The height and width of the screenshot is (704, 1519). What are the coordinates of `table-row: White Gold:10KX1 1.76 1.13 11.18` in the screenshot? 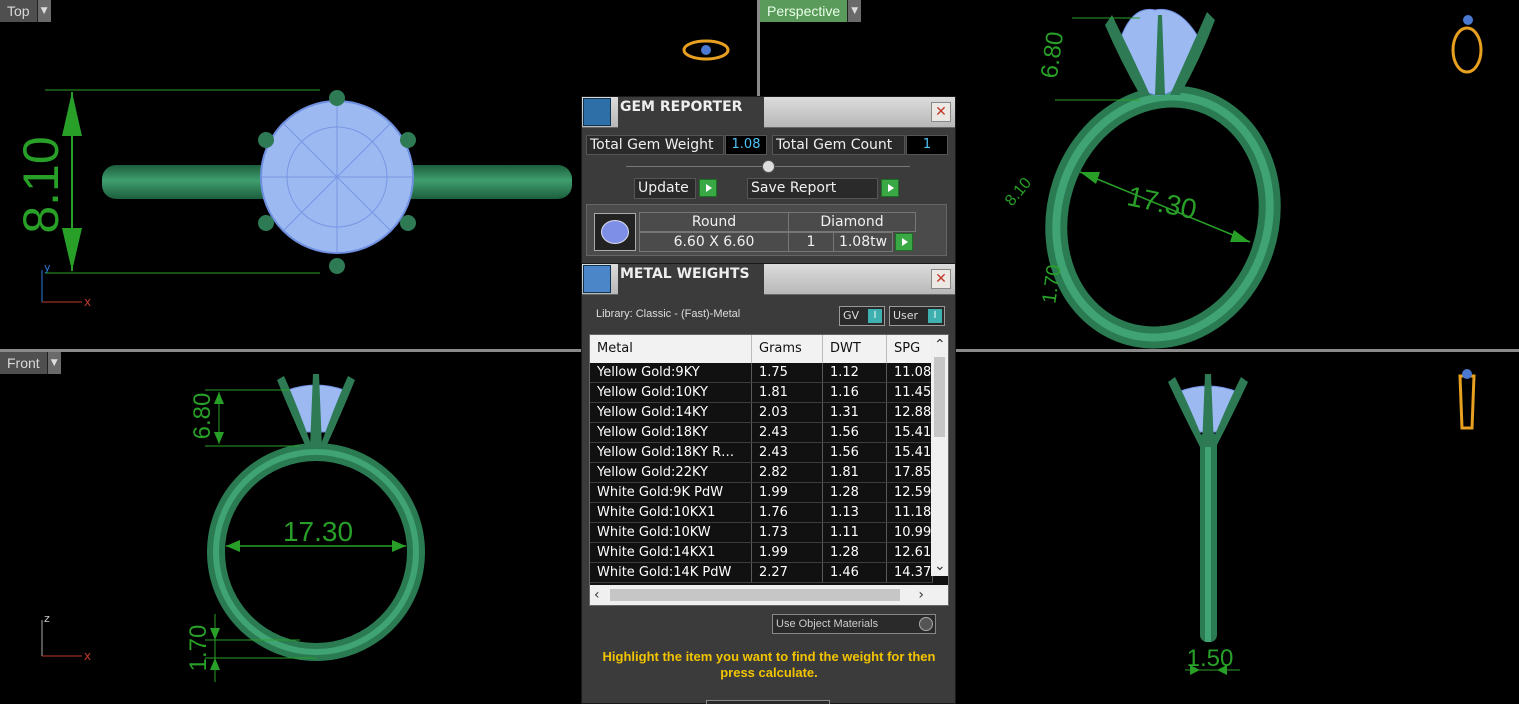 It's located at (761, 513).